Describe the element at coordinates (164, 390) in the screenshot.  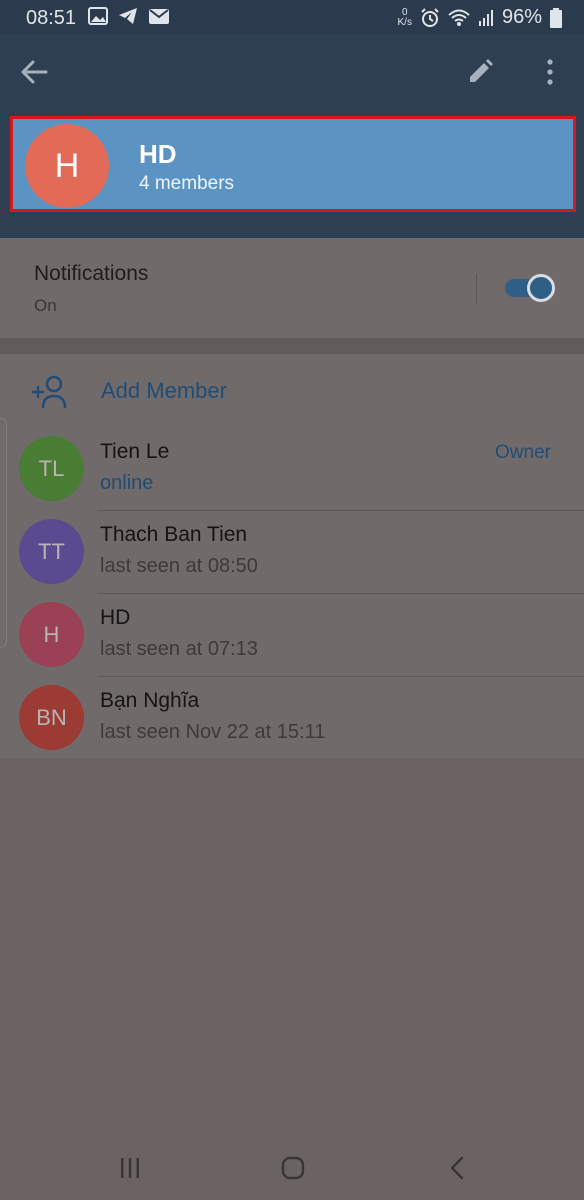
I see `add-member-label: Add Member` at that location.